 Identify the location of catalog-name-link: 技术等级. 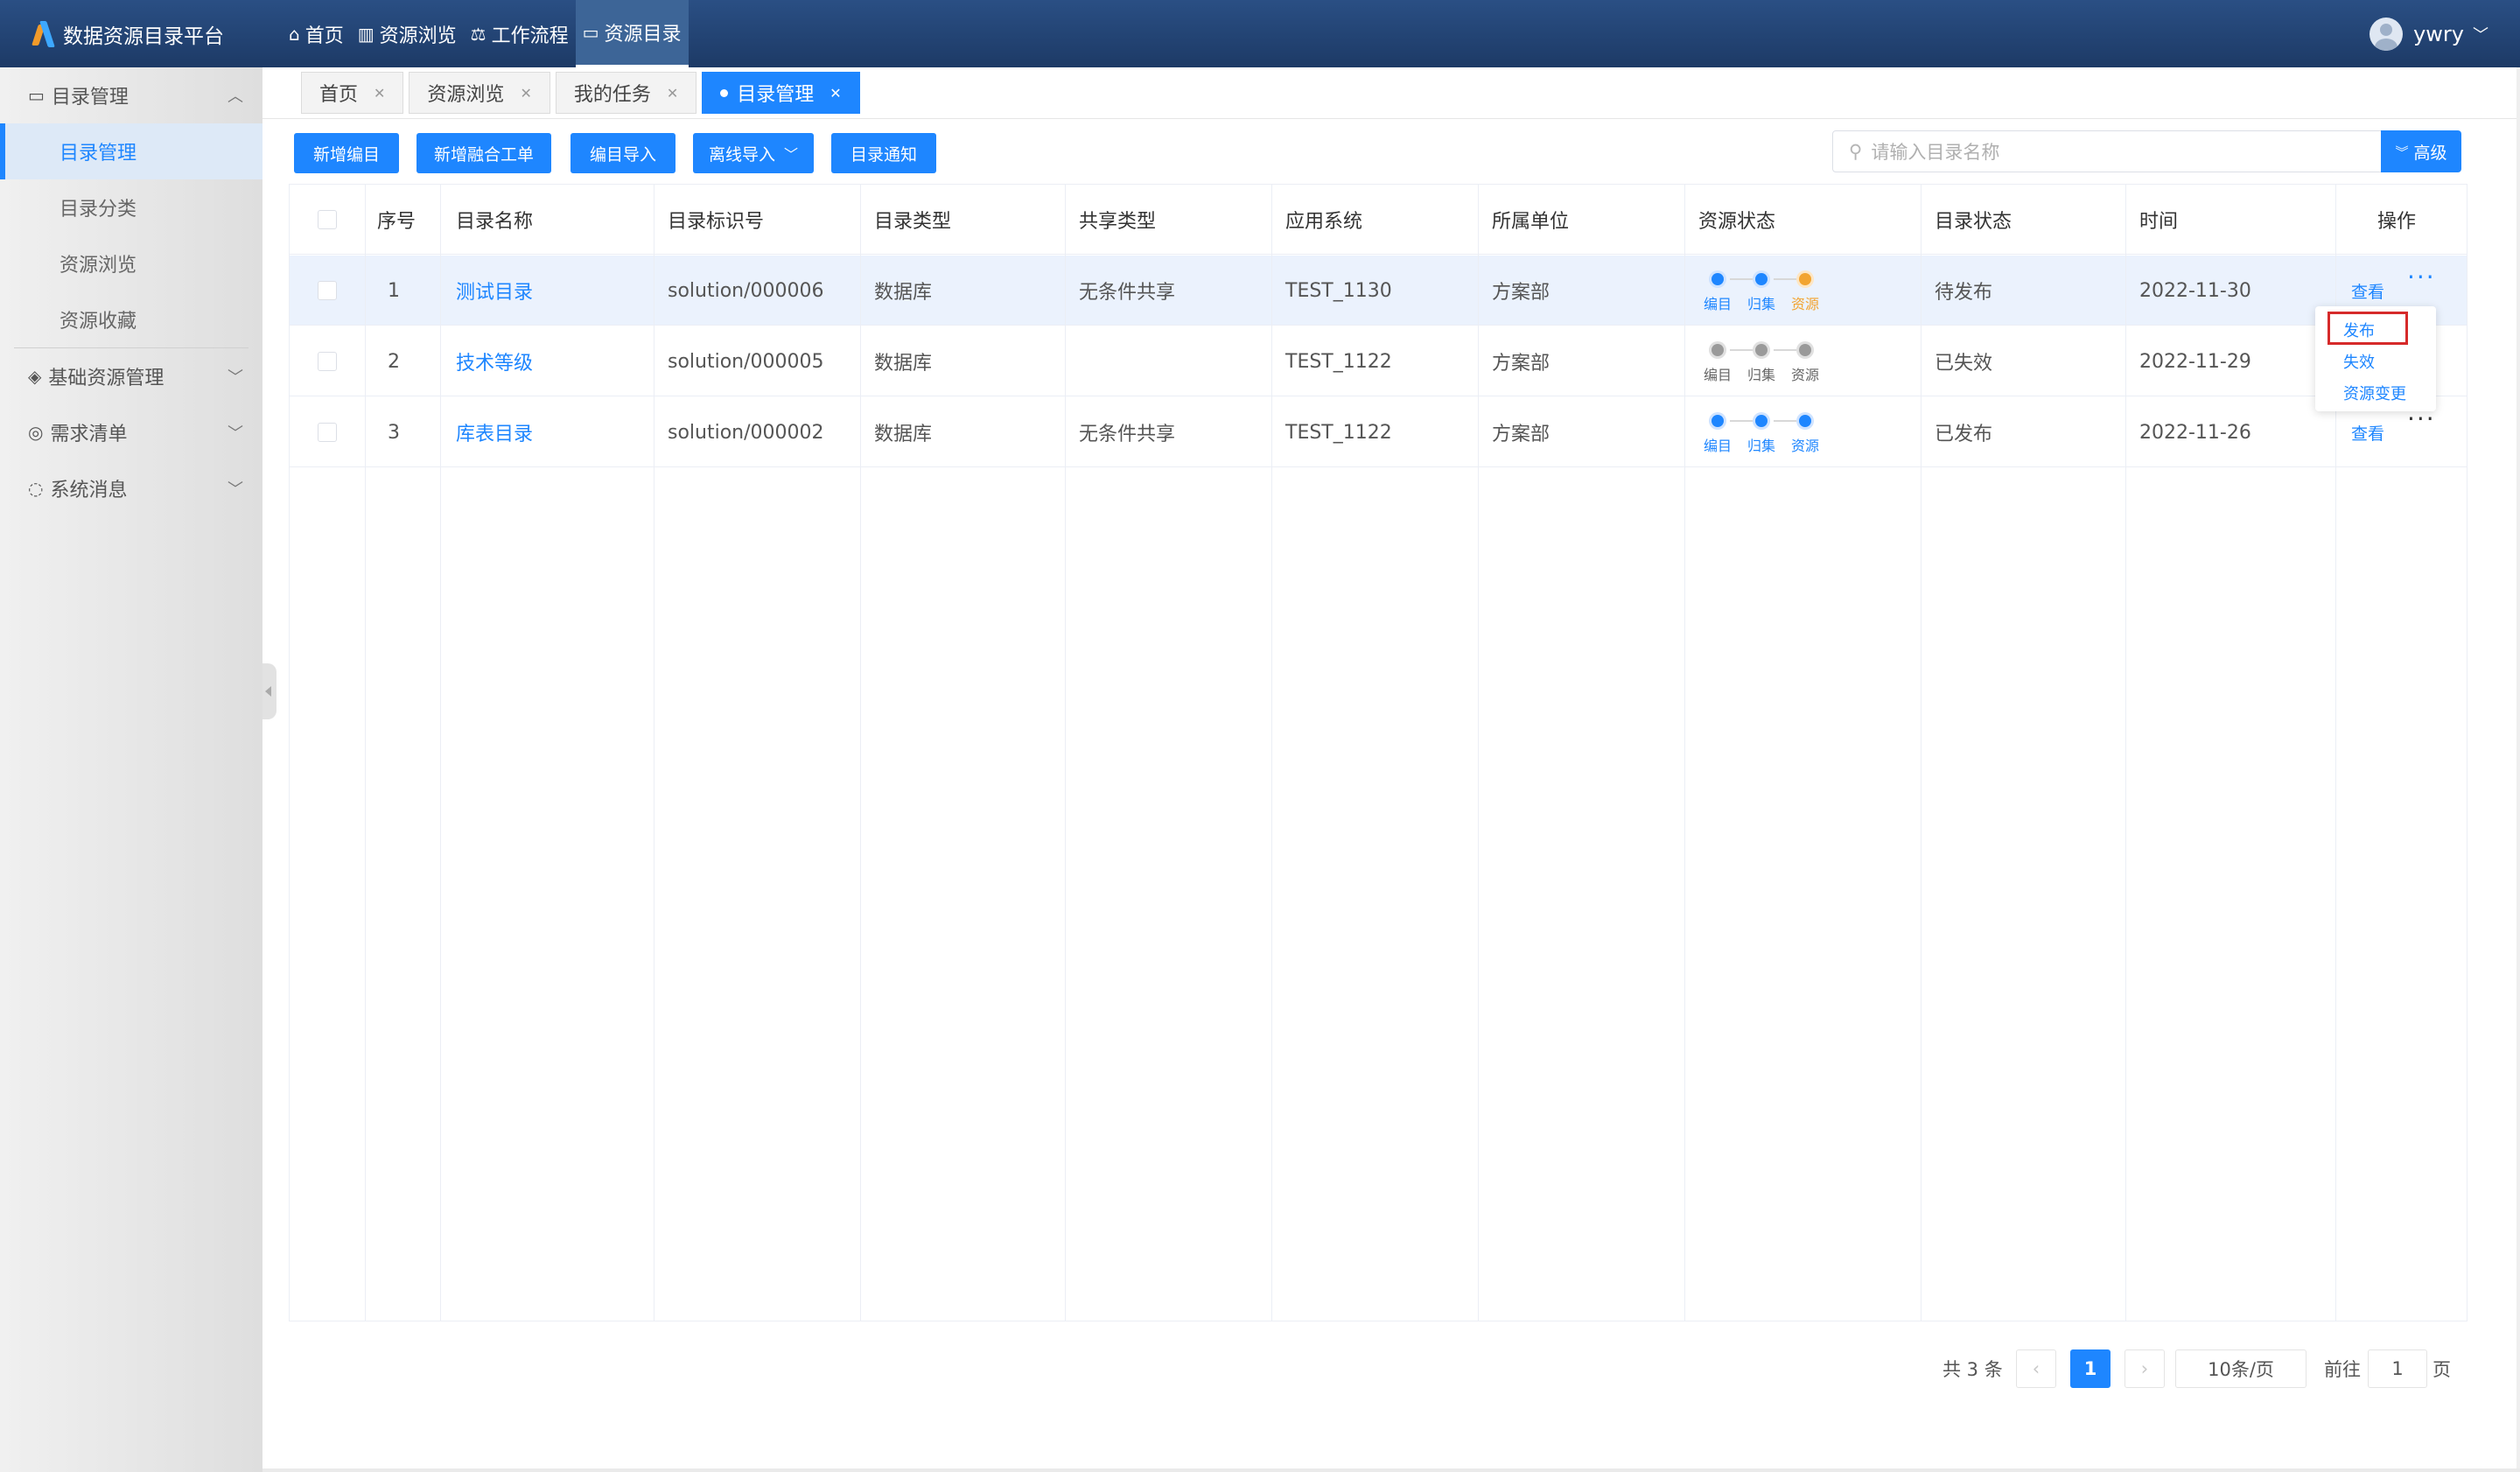
(494, 361).